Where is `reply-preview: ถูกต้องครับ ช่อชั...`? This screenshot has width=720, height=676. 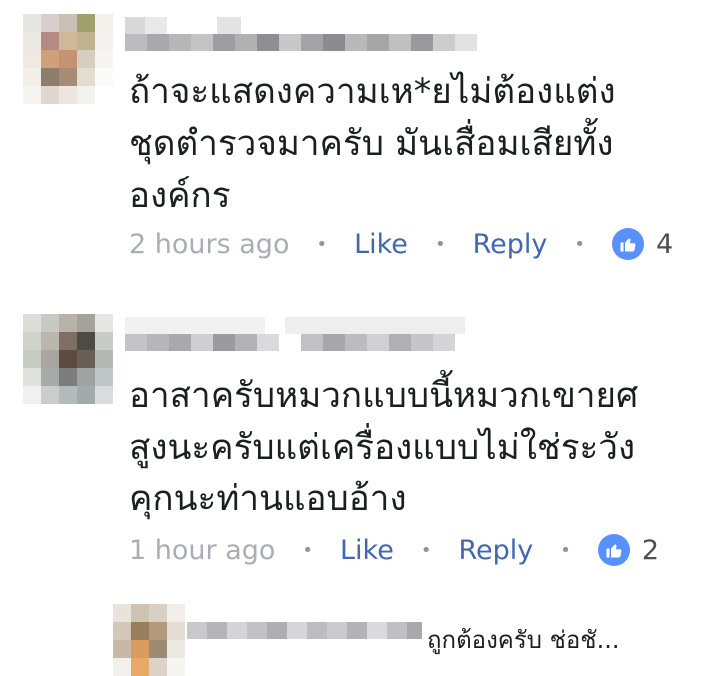 reply-preview: ถูกต้องครับ ช่อชั... is located at coordinates (360, 638).